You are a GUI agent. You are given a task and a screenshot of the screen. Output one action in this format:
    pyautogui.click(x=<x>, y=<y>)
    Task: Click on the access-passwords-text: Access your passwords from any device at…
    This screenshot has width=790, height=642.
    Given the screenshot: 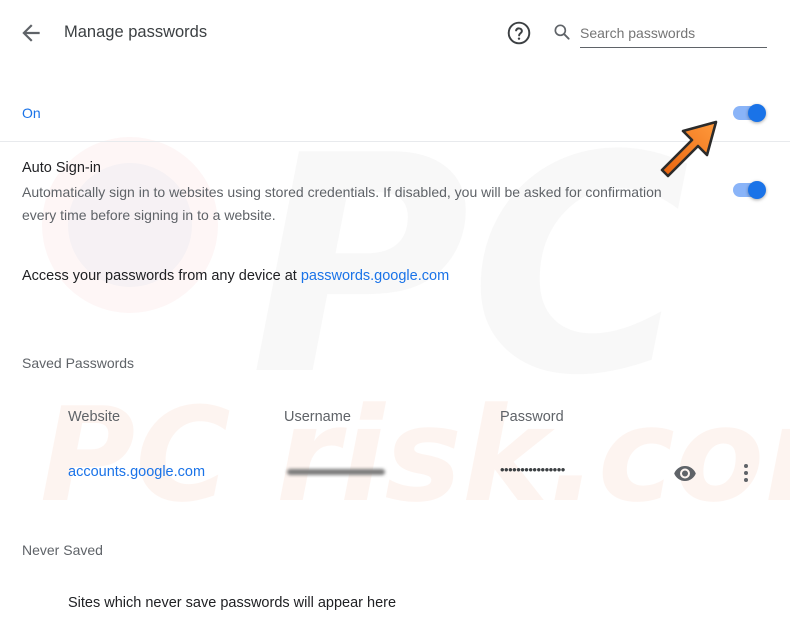 What is the action you would take?
    pyautogui.click(x=235, y=276)
    